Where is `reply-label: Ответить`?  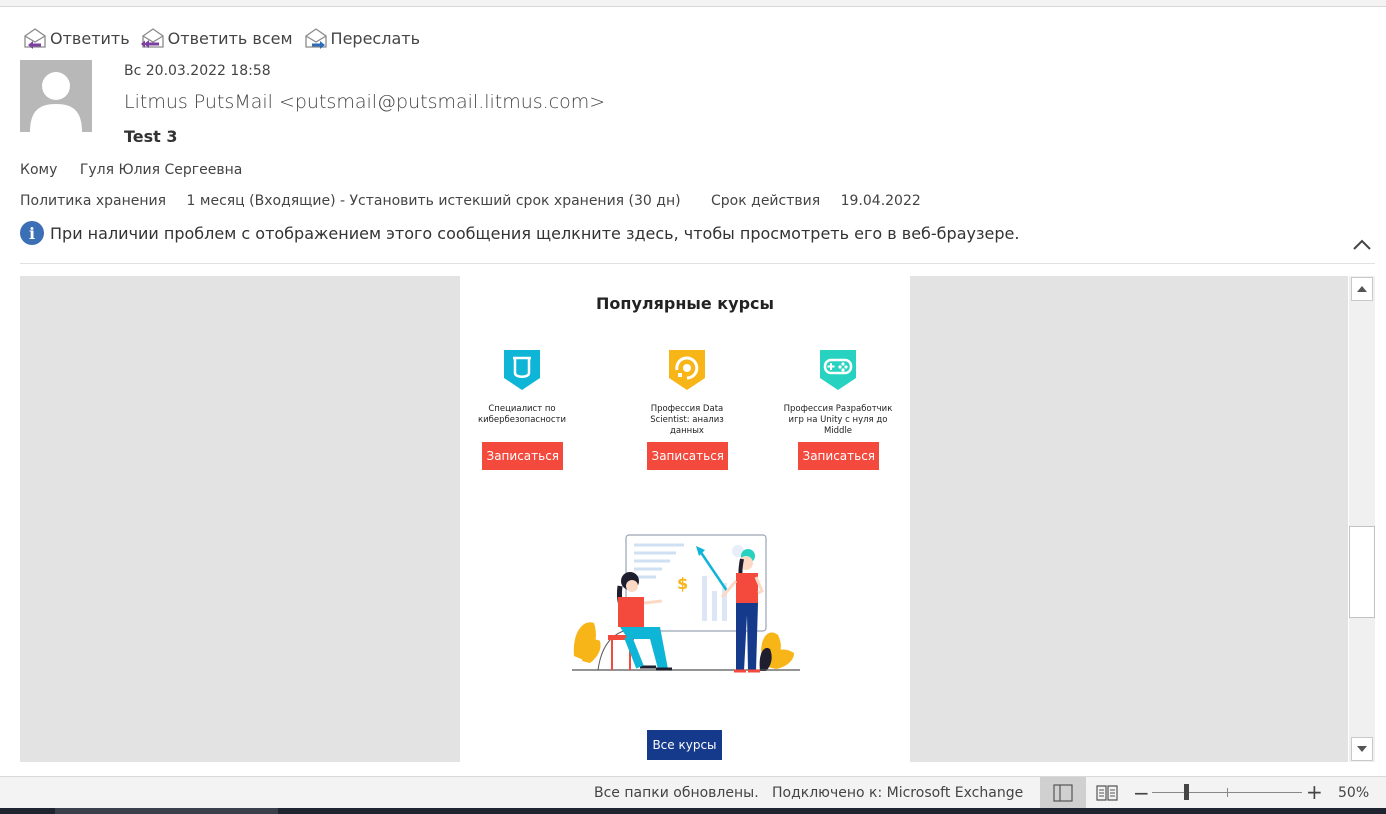 reply-label: Ответить is located at coordinates (90, 38).